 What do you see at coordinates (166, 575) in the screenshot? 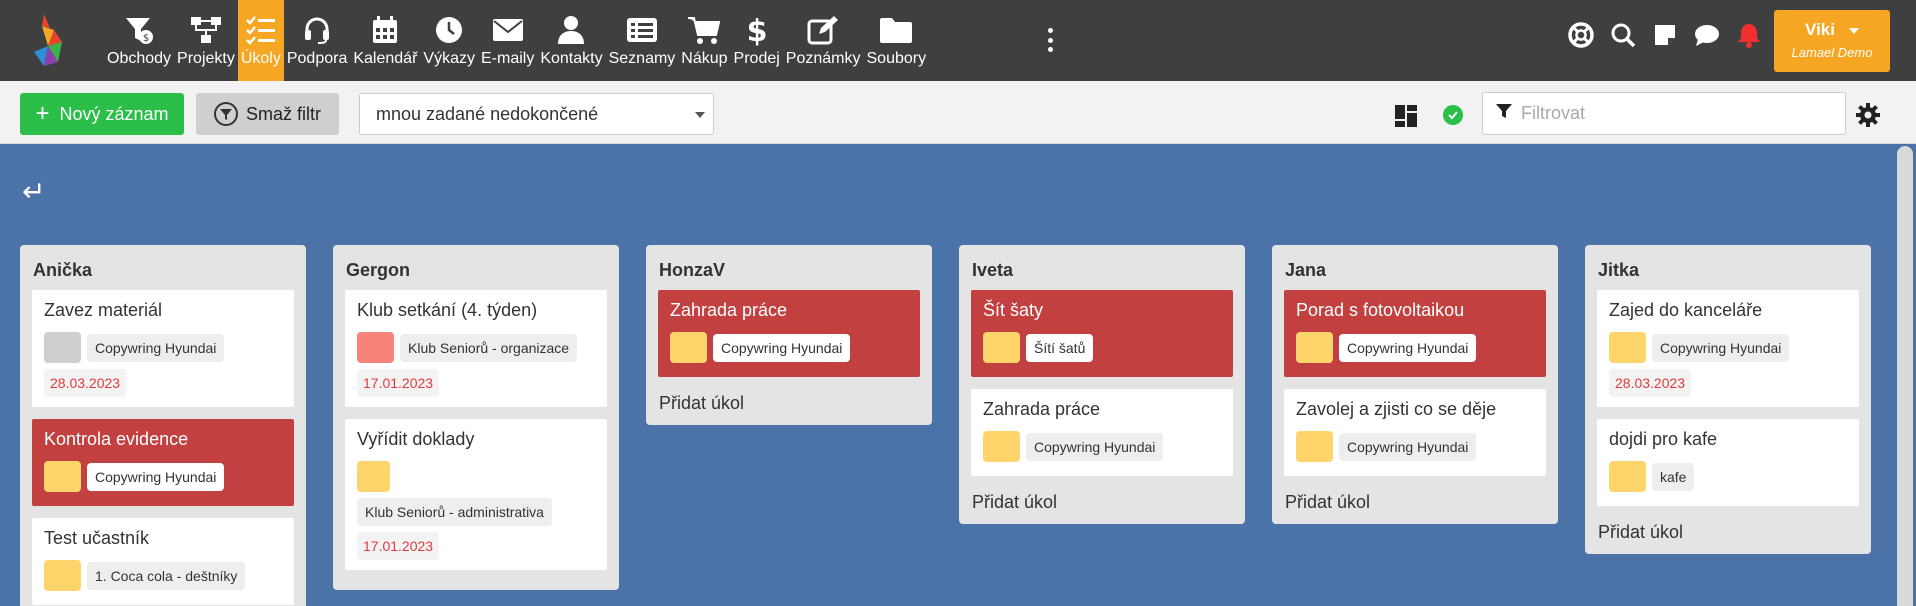
I see `project-tag: 1. Coca cola - deštníky` at bounding box center [166, 575].